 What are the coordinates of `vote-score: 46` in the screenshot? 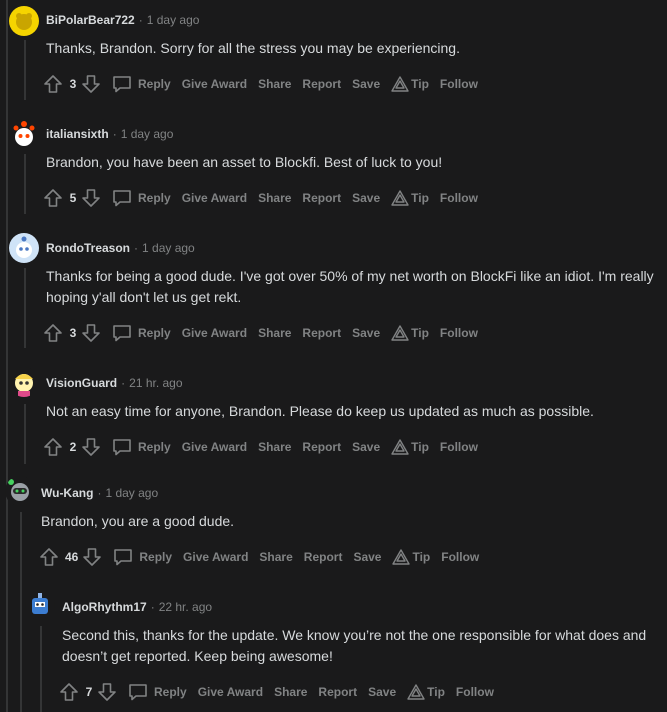 It's located at (72, 557).